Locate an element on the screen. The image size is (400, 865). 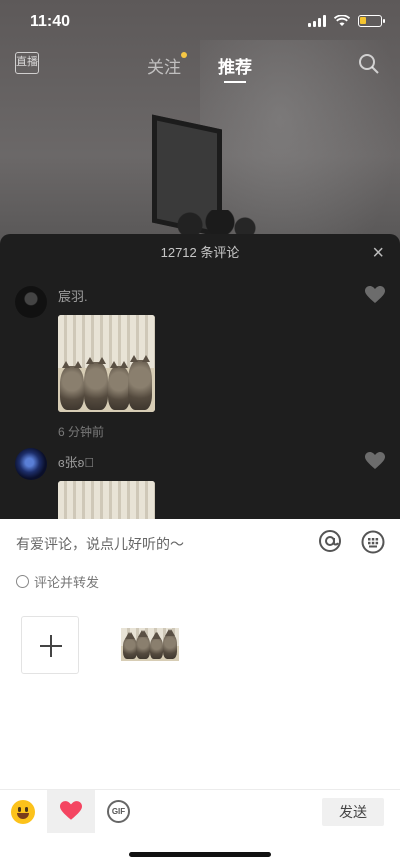
status-icons is located at coordinates (346, 21).